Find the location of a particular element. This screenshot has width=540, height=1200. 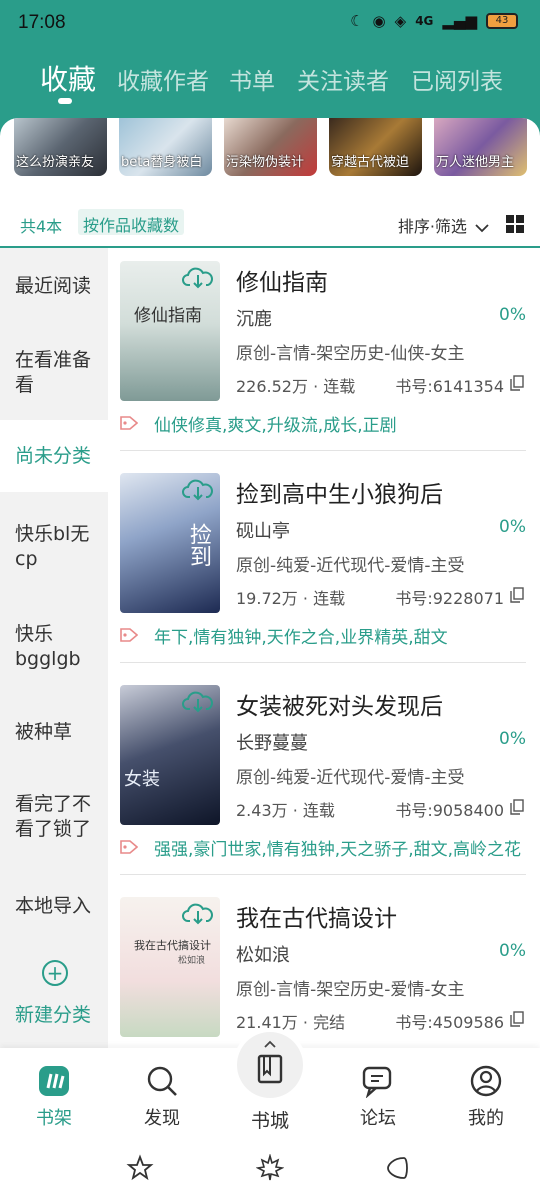

book-title: 修仙指南 is located at coordinates (282, 280).